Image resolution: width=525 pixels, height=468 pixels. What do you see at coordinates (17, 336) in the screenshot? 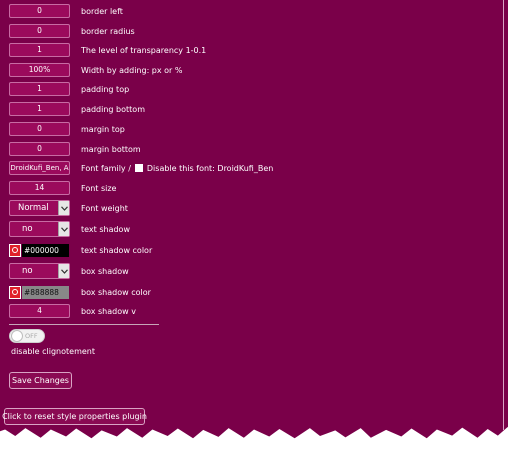
I see `toggle-knob` at bounding box center [17, 336].